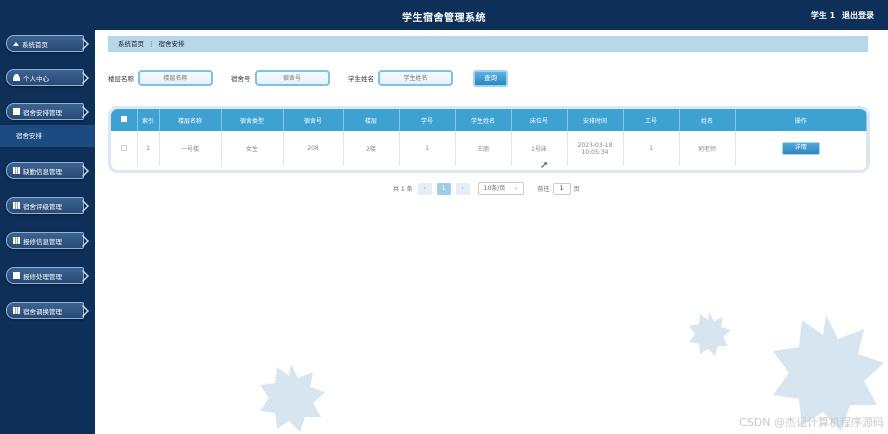 The image size is (888, 434). I want to click on table-cell: 一号楼, so click(190, 148).